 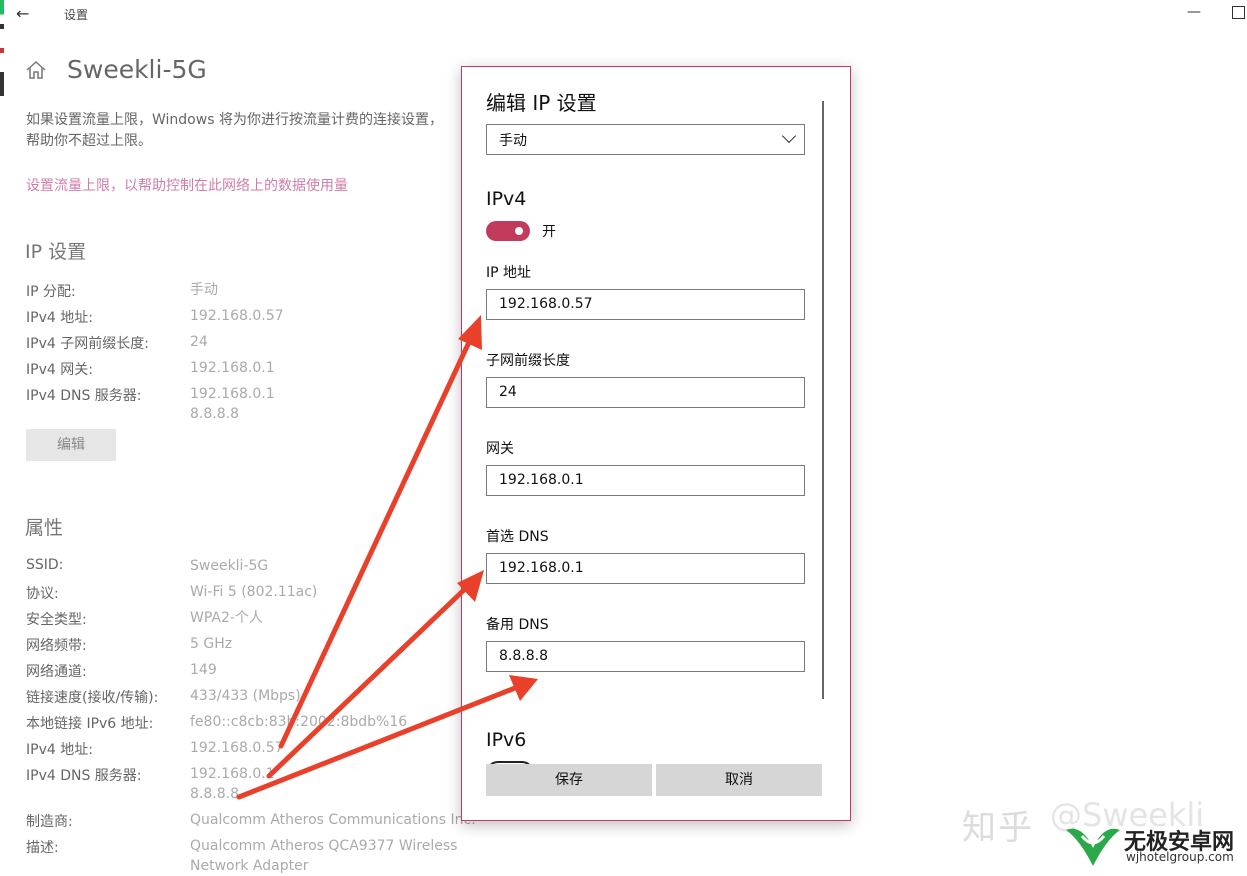 I want to click on preferred-dns-value: 192.168.0.1, so click(x=541, y=568).